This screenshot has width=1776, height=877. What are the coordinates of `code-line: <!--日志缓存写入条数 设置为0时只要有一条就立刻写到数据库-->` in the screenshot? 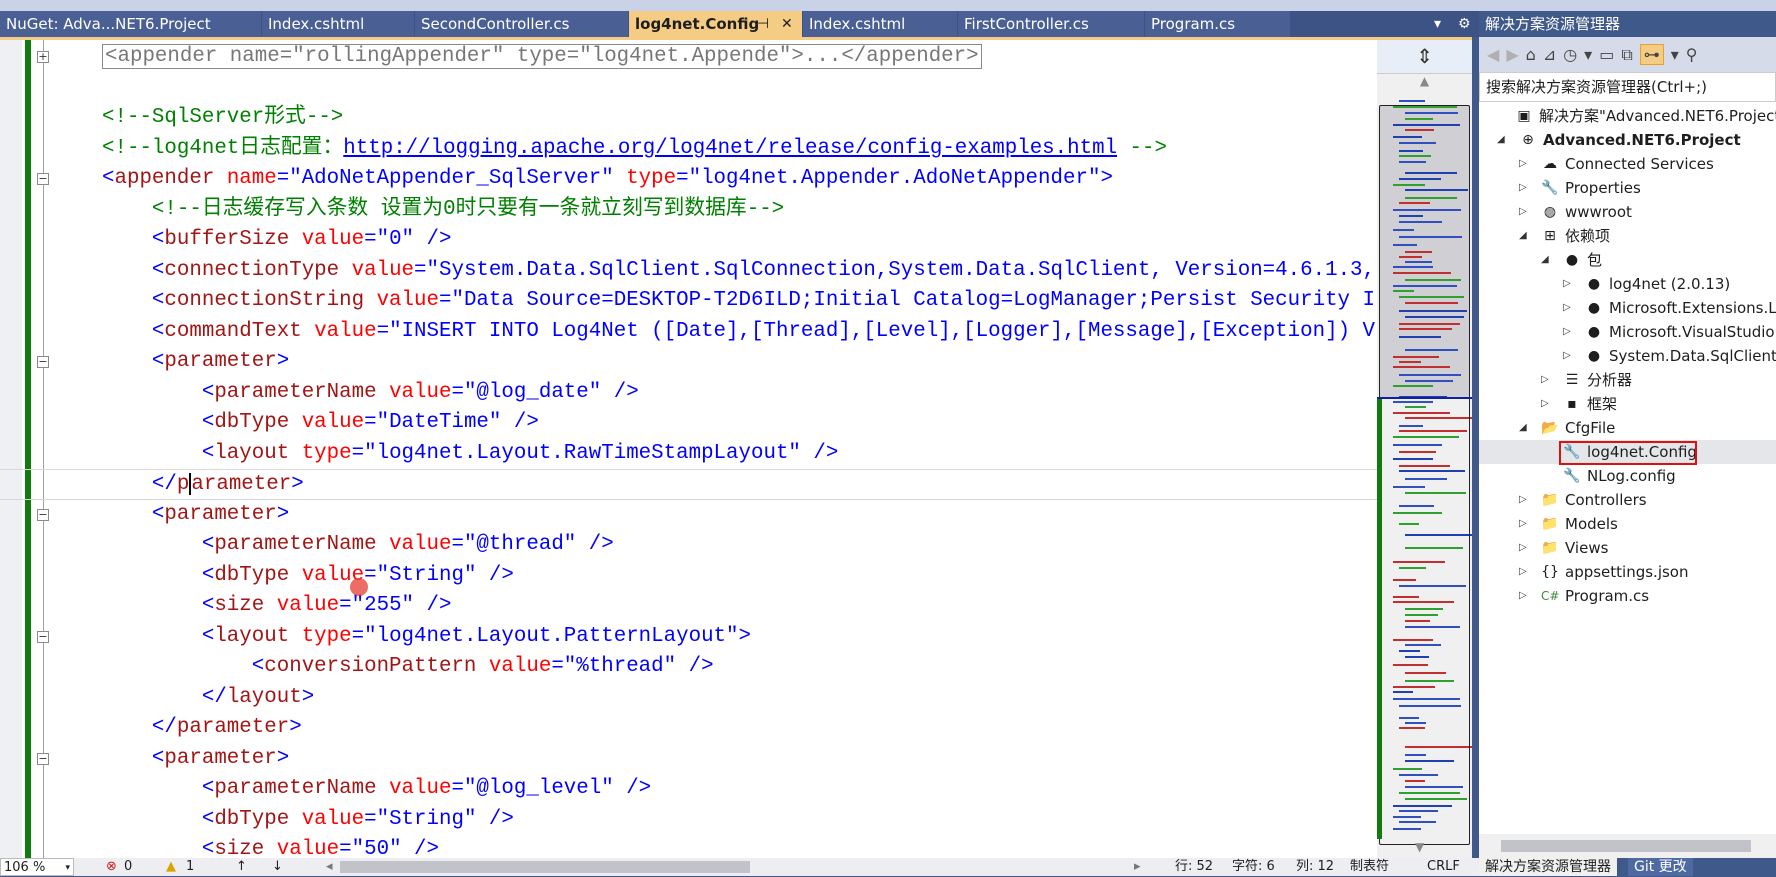 It's located at (688, 210).